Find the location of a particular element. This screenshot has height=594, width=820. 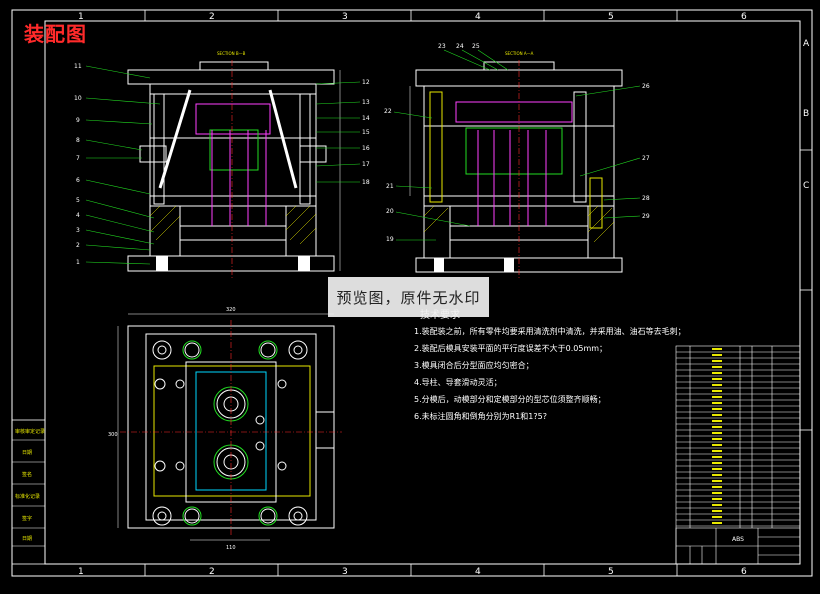

callout-14: 14 is located at coordinates (366, 118).